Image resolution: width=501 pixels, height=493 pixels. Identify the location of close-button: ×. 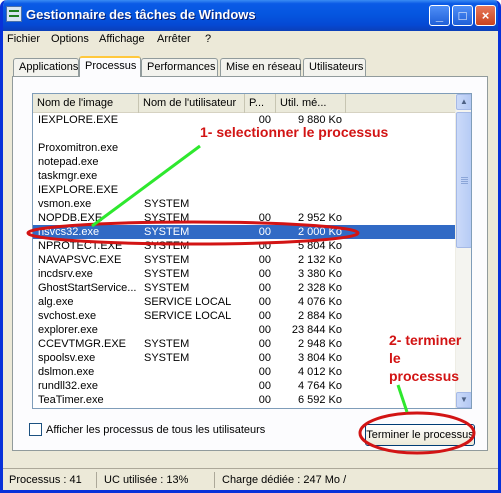
(485, 15).